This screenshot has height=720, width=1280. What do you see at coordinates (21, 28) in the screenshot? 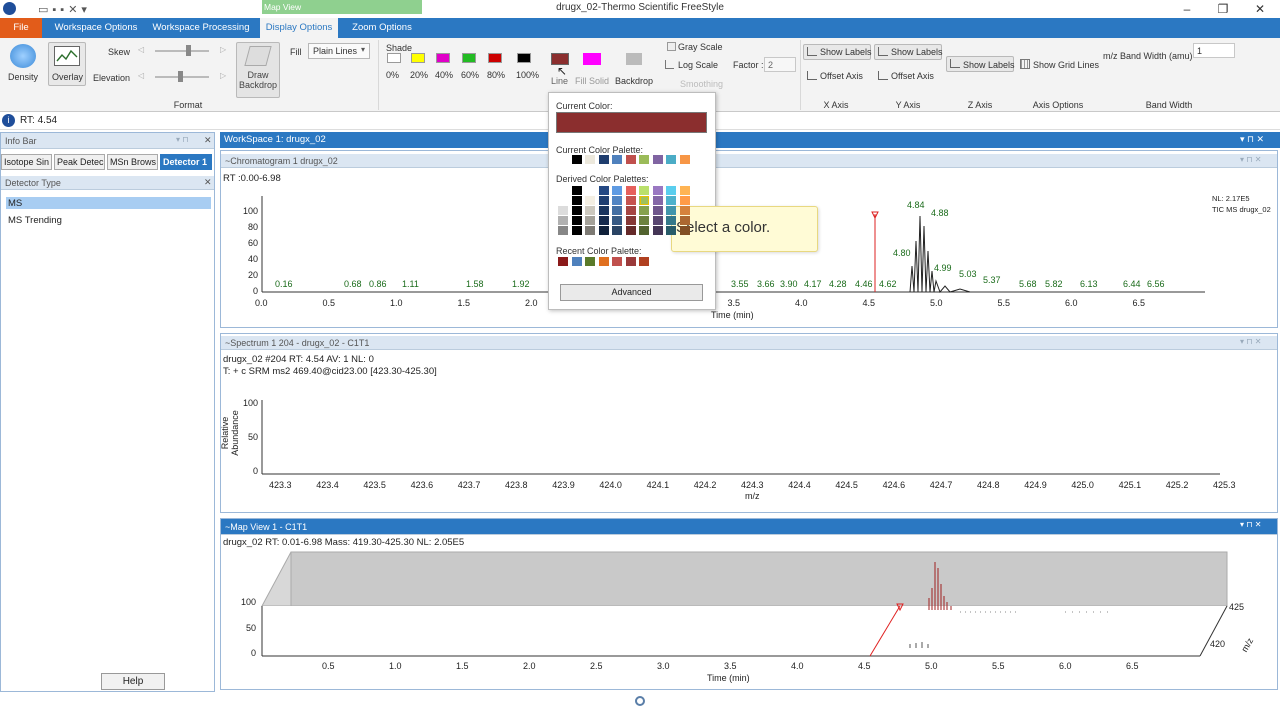
I see `tab-file: File` at bounding box center [21, 28].